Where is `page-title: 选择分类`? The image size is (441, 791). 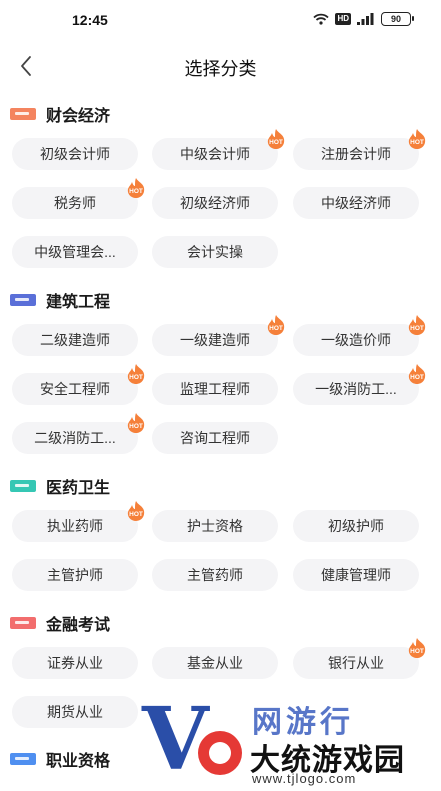 page-title: 选择分类 is located at coordinates (220, 69).